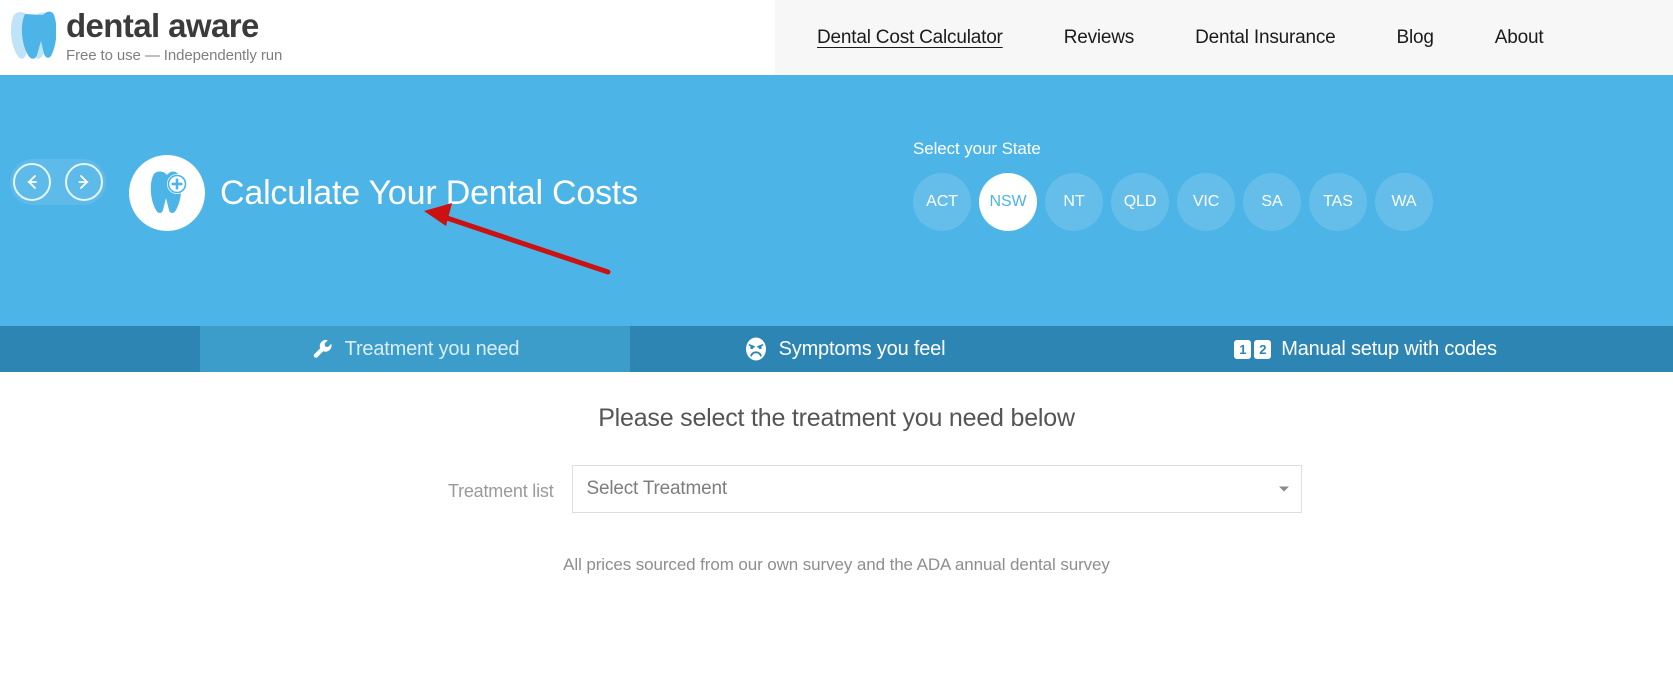  What do you see at coordinates (657, 488) in the screenshot?
I see `treatment-select-value: Select Treatment` at bounding box center [657, 488].